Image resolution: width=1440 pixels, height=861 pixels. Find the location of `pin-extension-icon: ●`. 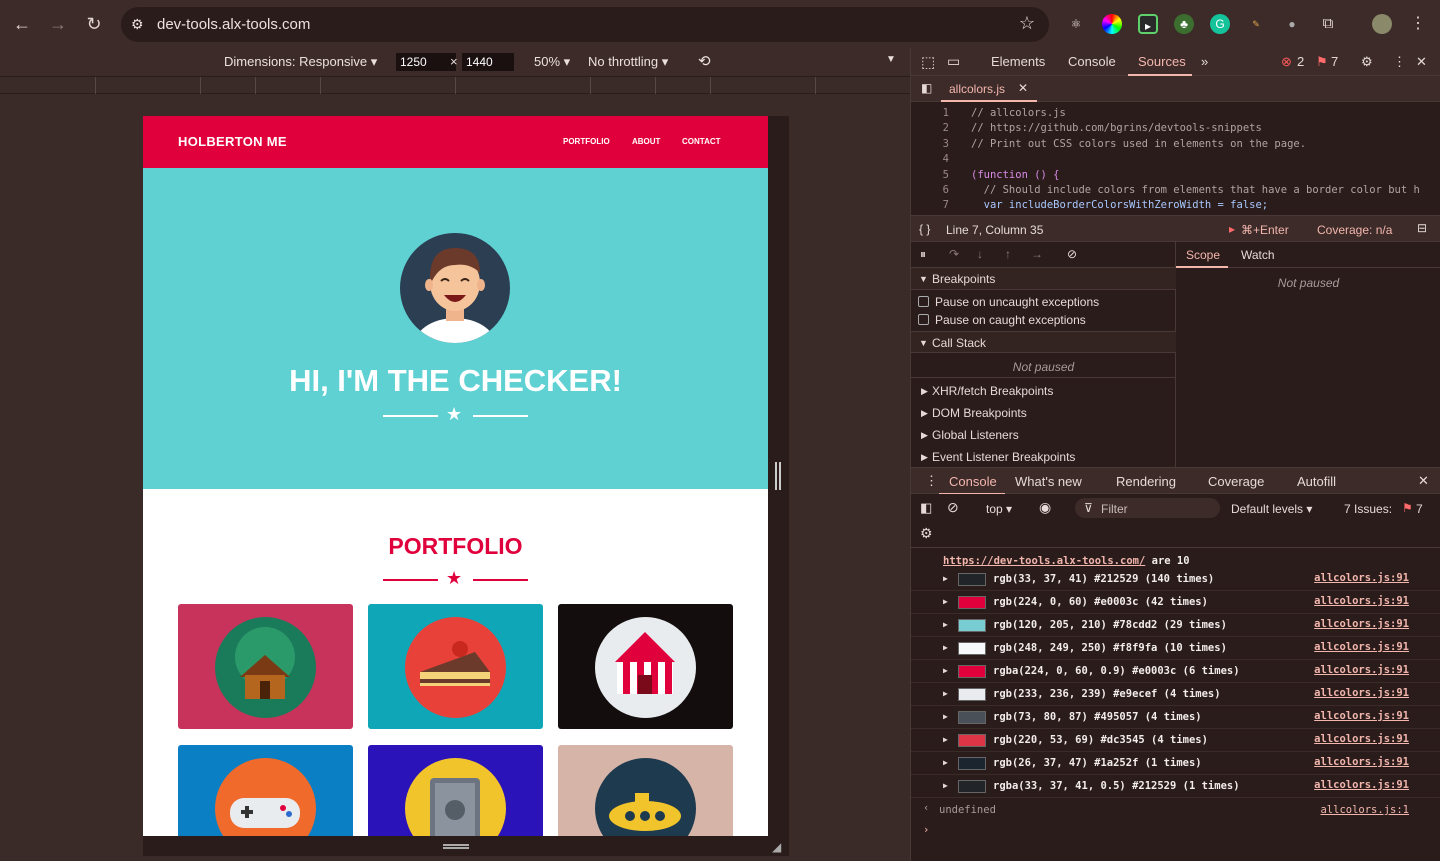

pin-extension-icon: ● is located at coordinates (1292, 24).